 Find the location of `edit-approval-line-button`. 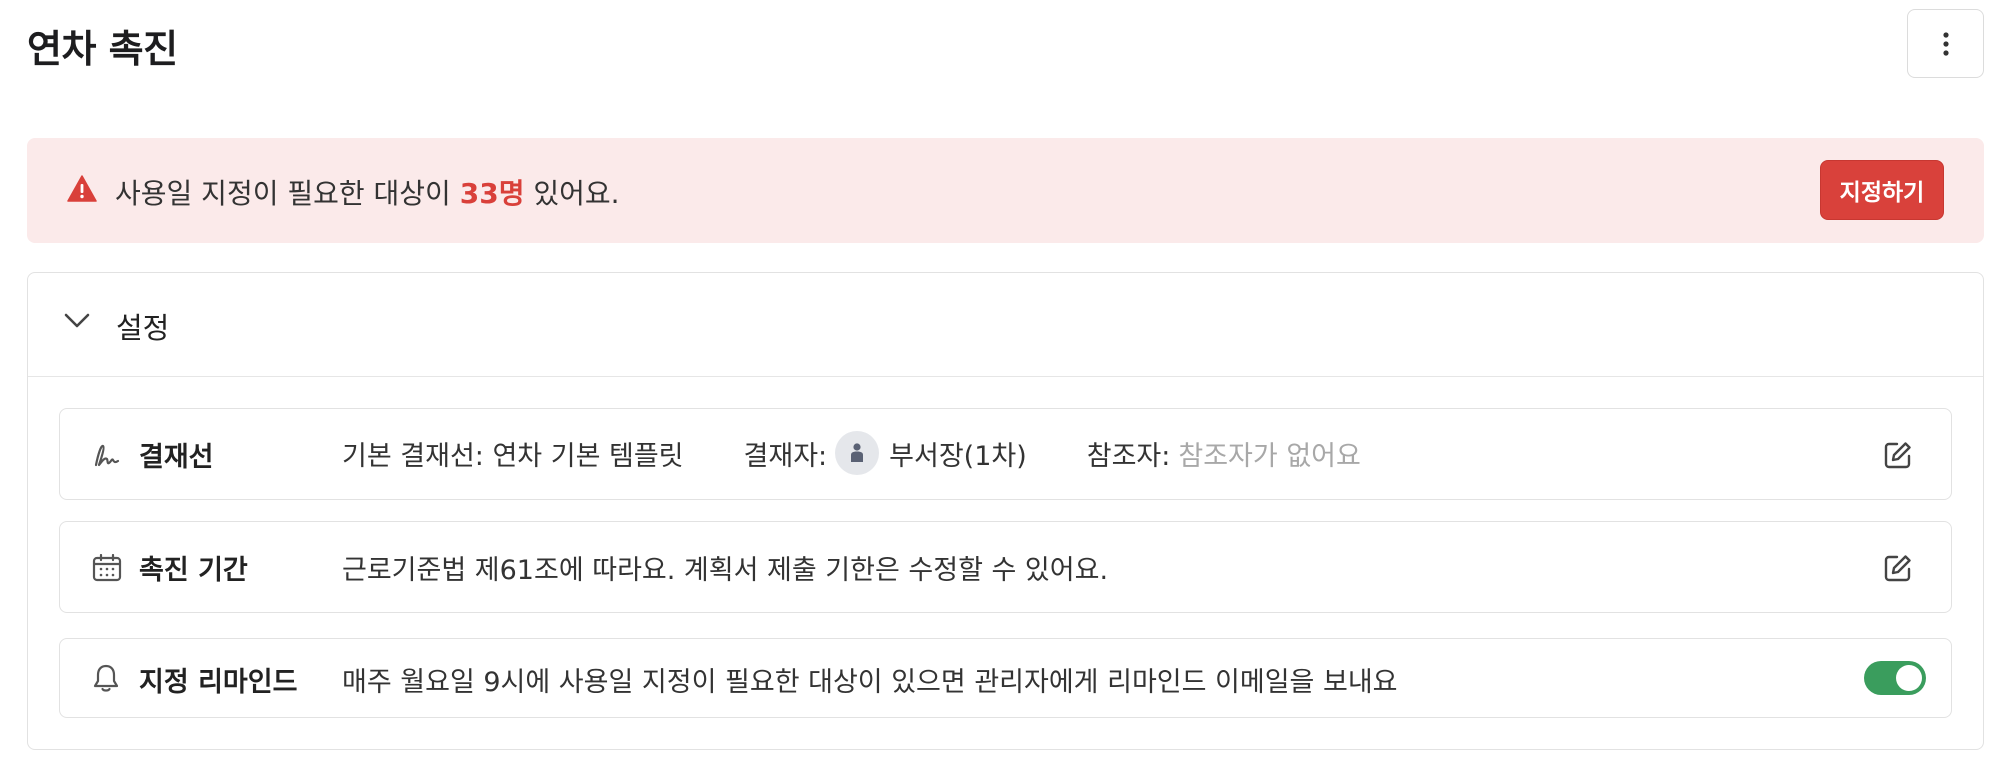

edit-approval-line-button is located at coordinates (1898, 455).